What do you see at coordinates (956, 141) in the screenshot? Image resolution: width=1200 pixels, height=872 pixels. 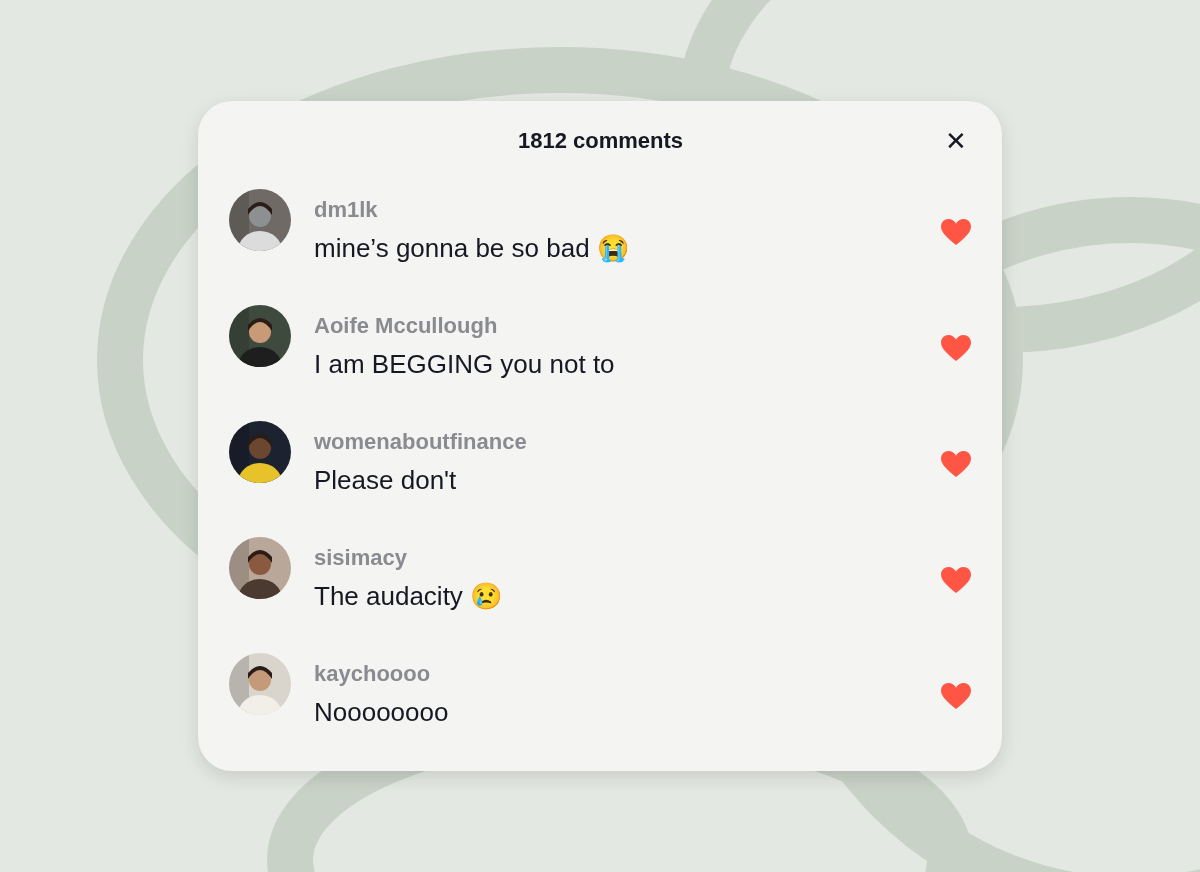 I see `close-button: ✕` at bounding box center [956, 141].